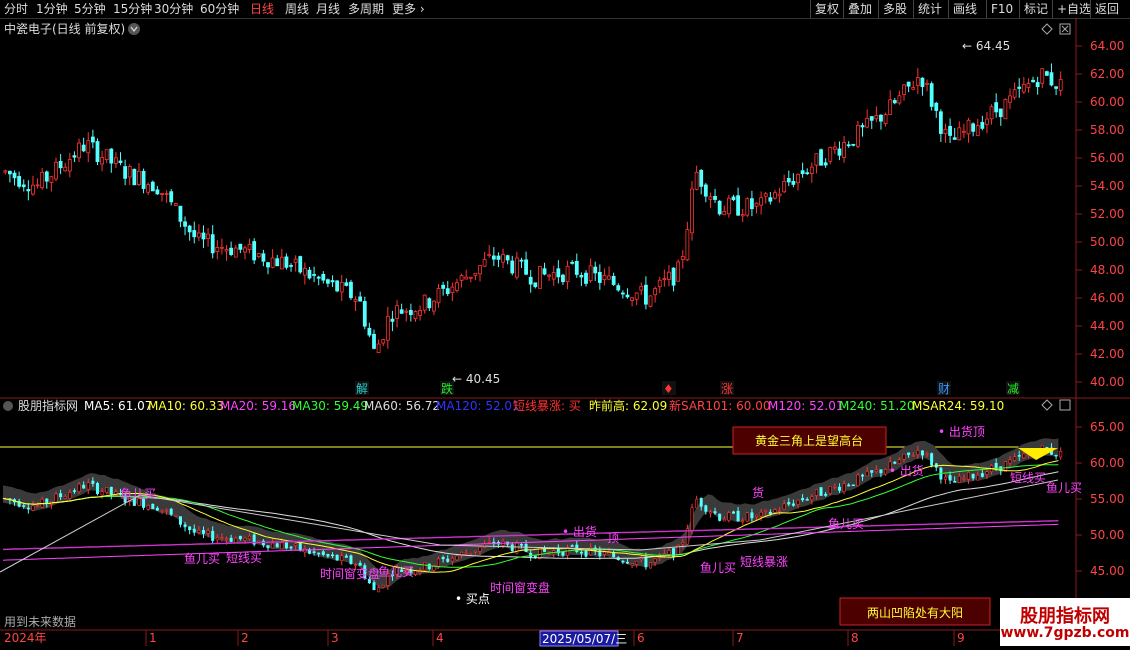 The width and height of the screenshot is (1130, 650). What do you see at coordinates (668, 389) in the screenshot?
I see `event-marker: ♦` at bounding box center [668, 389].